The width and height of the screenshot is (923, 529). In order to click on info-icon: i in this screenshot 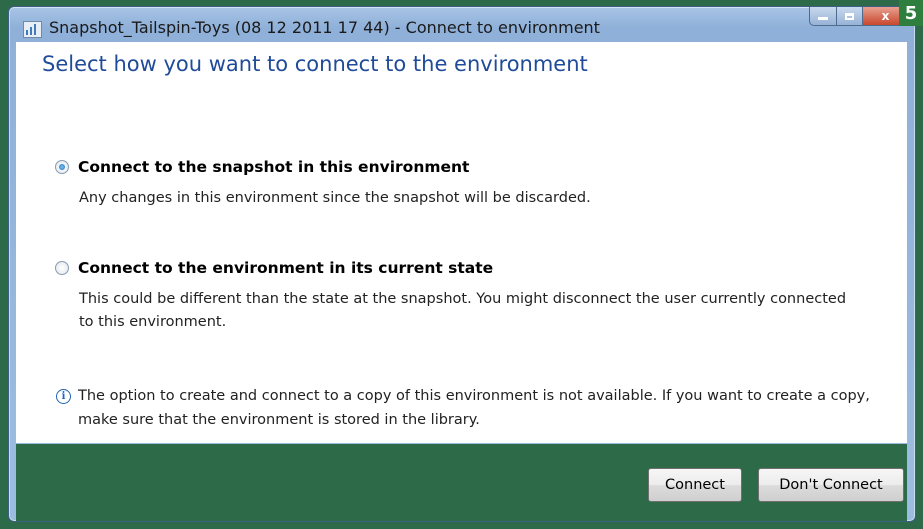, I will do `click(63, 396)`.